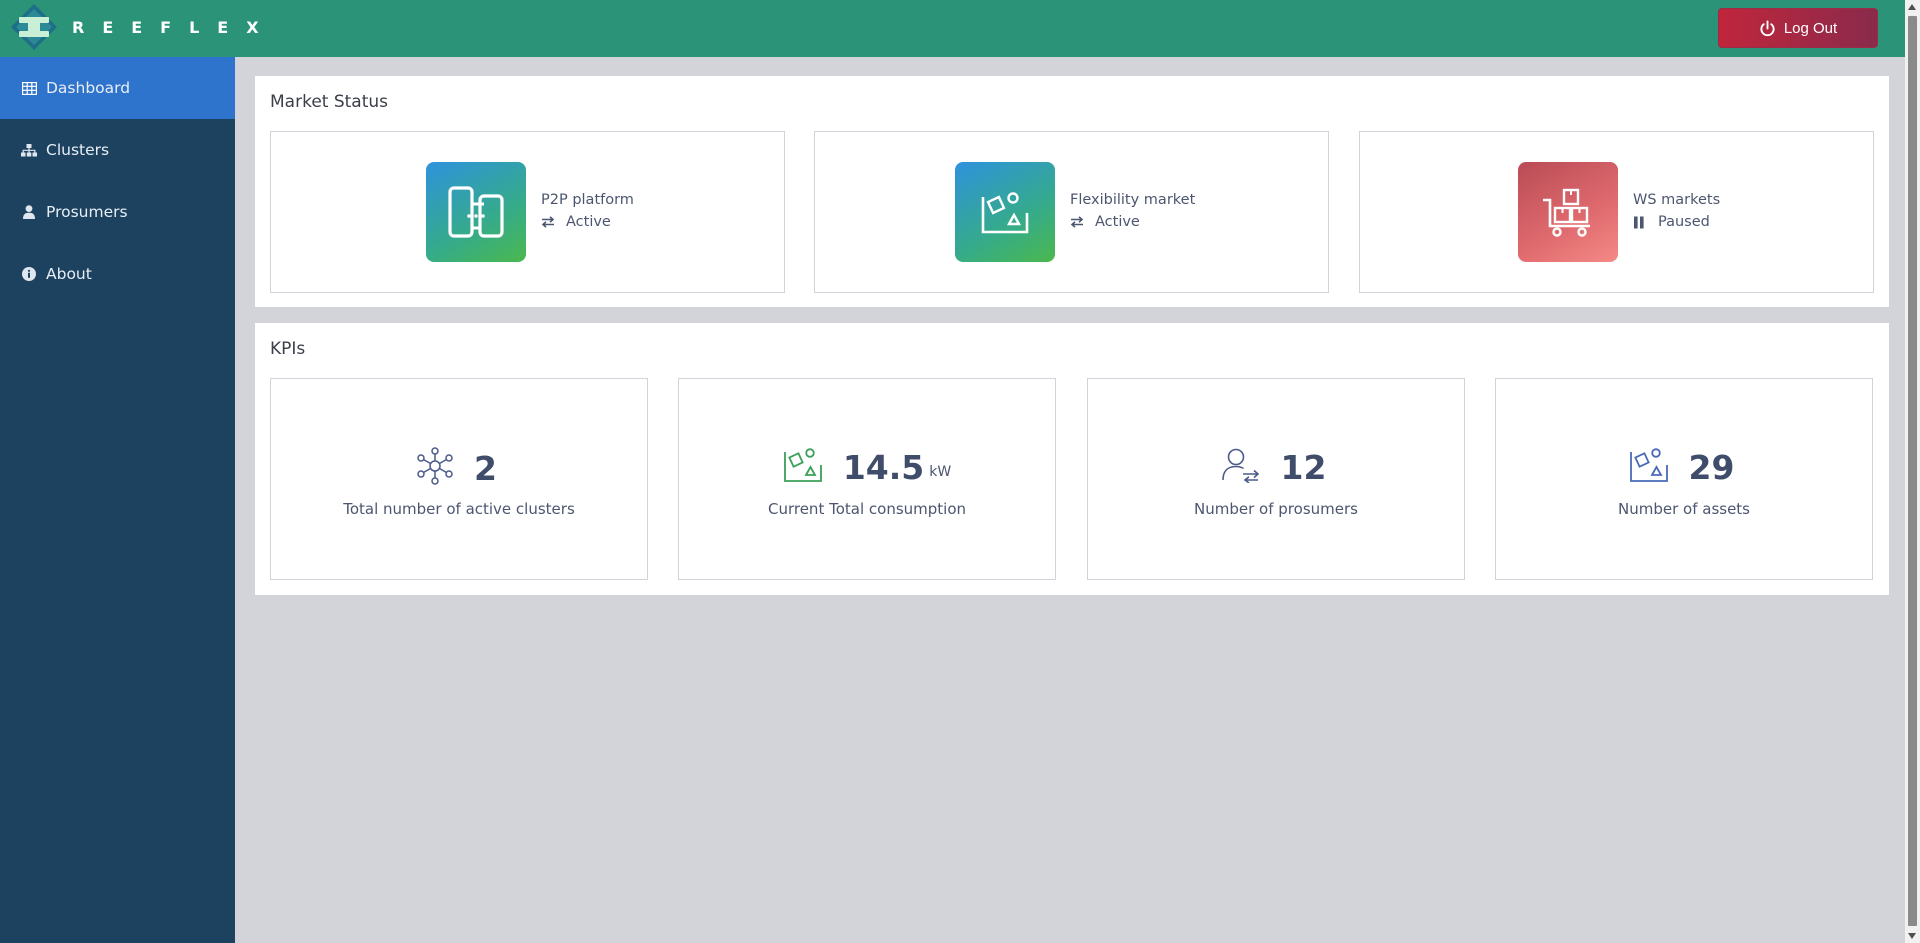 Image resolution: width=1920 pixels, height=943 pixels. I want to click on power-icon, so click(1767, 28).